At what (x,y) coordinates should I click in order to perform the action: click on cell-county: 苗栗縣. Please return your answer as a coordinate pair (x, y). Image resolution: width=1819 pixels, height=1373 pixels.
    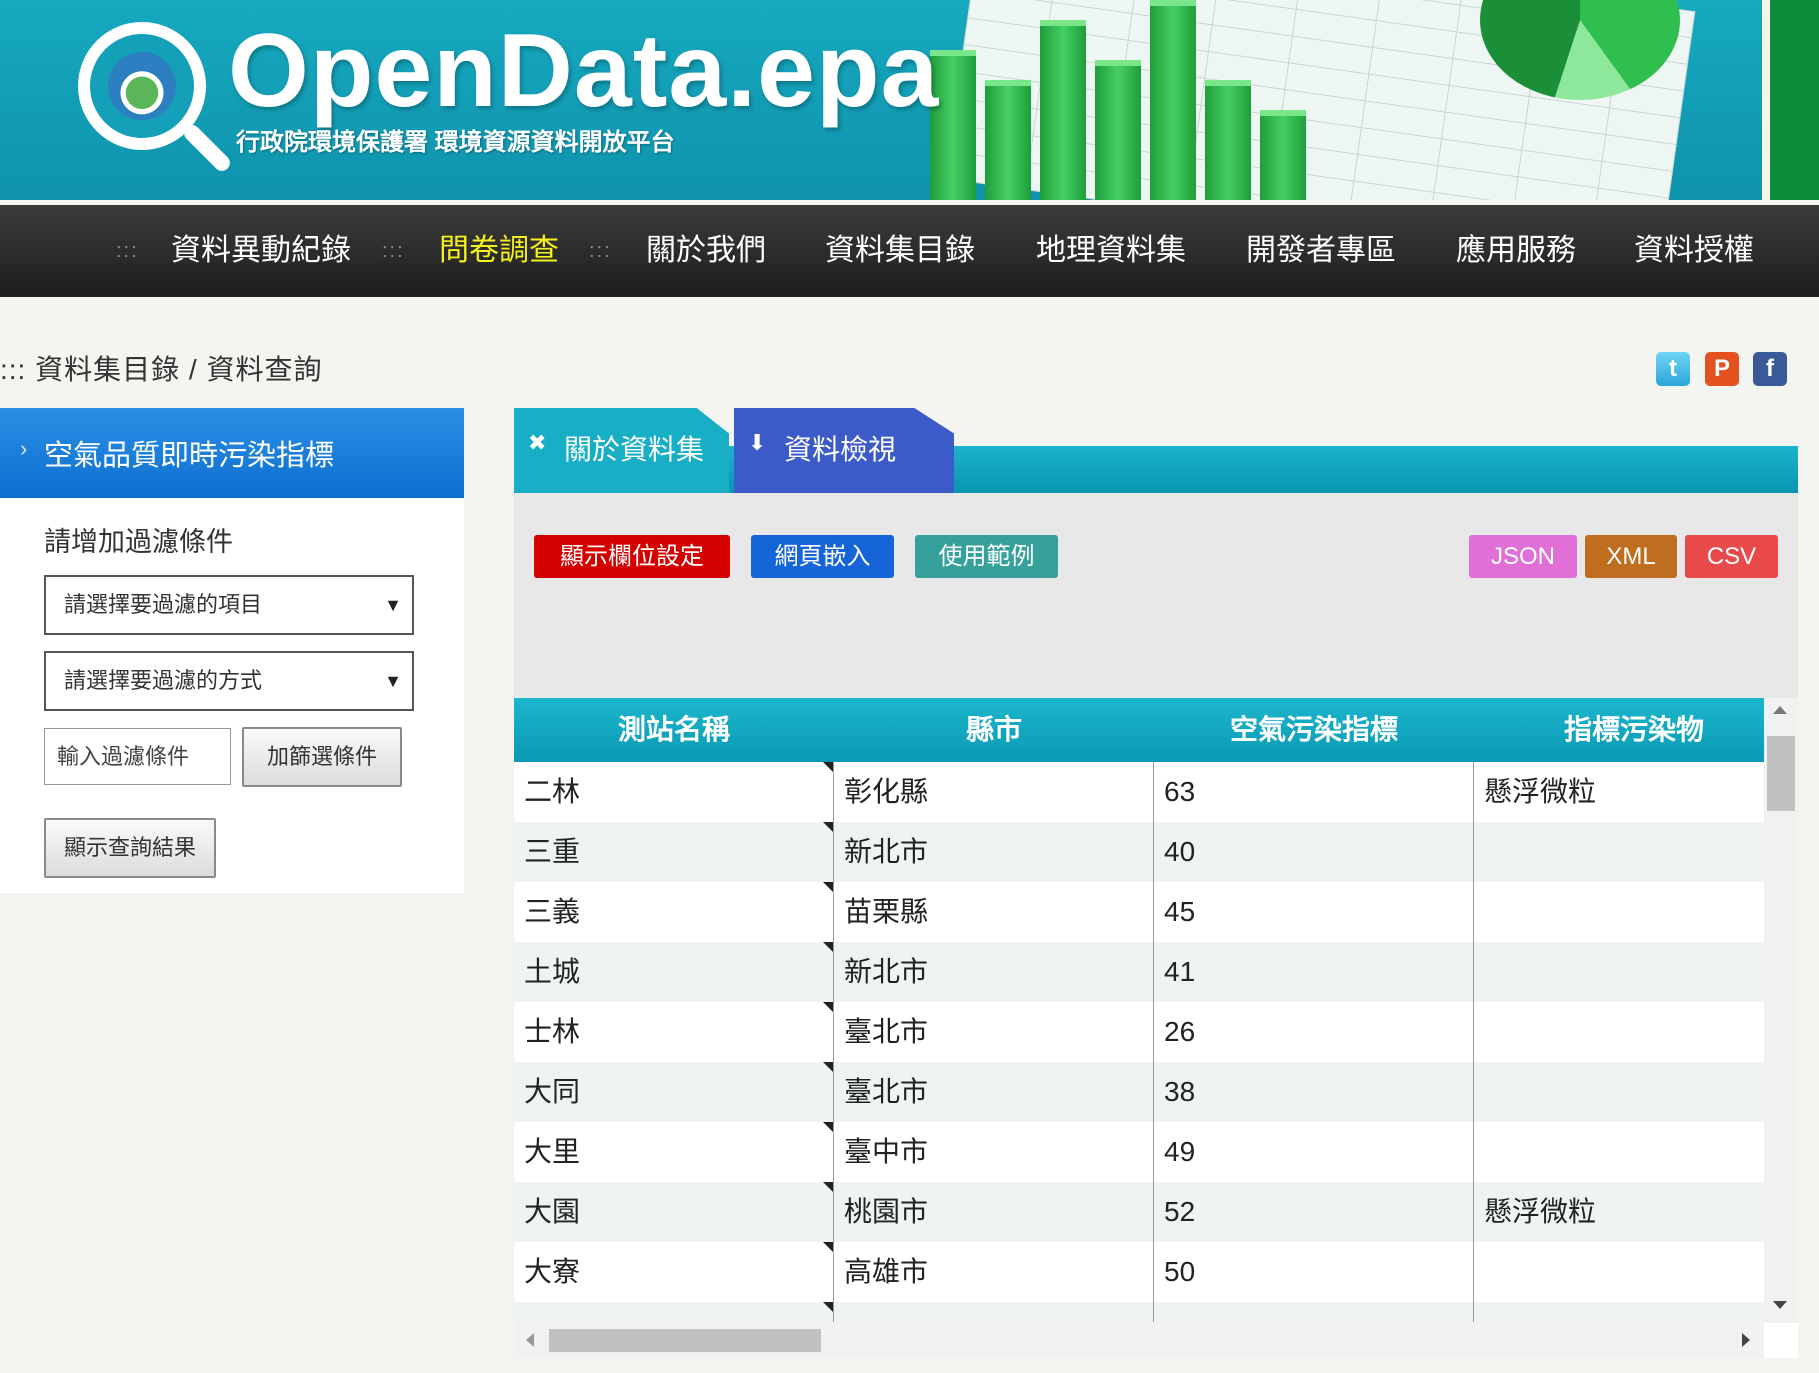
    Looking at the image, I should click on (886, 911).